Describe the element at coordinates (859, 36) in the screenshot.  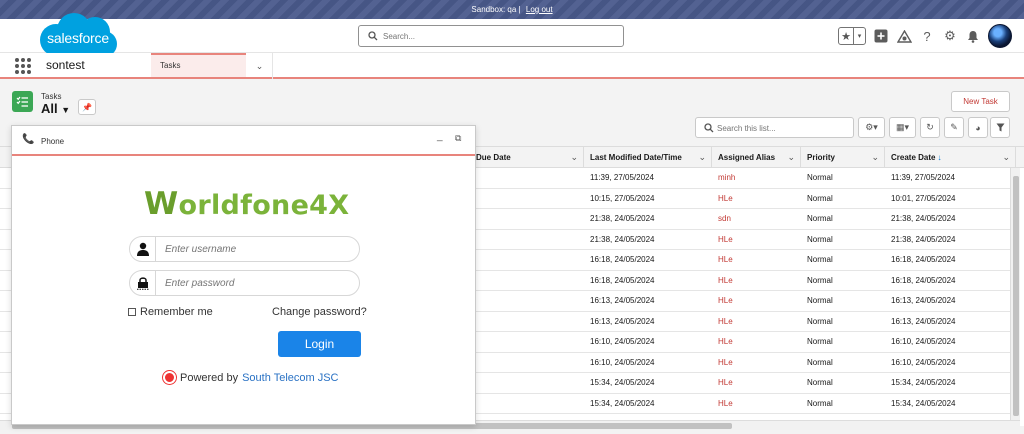
I see `favorites-dropdown-icon: ▾` at that location.